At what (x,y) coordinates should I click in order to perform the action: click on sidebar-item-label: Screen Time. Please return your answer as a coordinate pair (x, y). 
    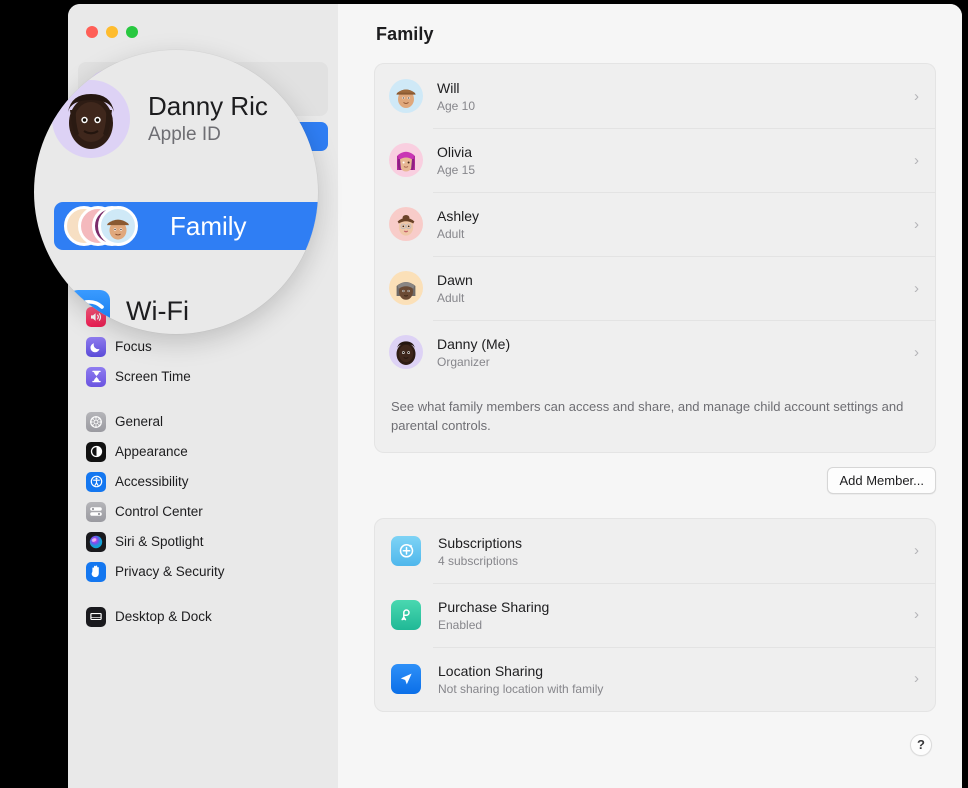
    Looking at the image, I should click on (153, 376).